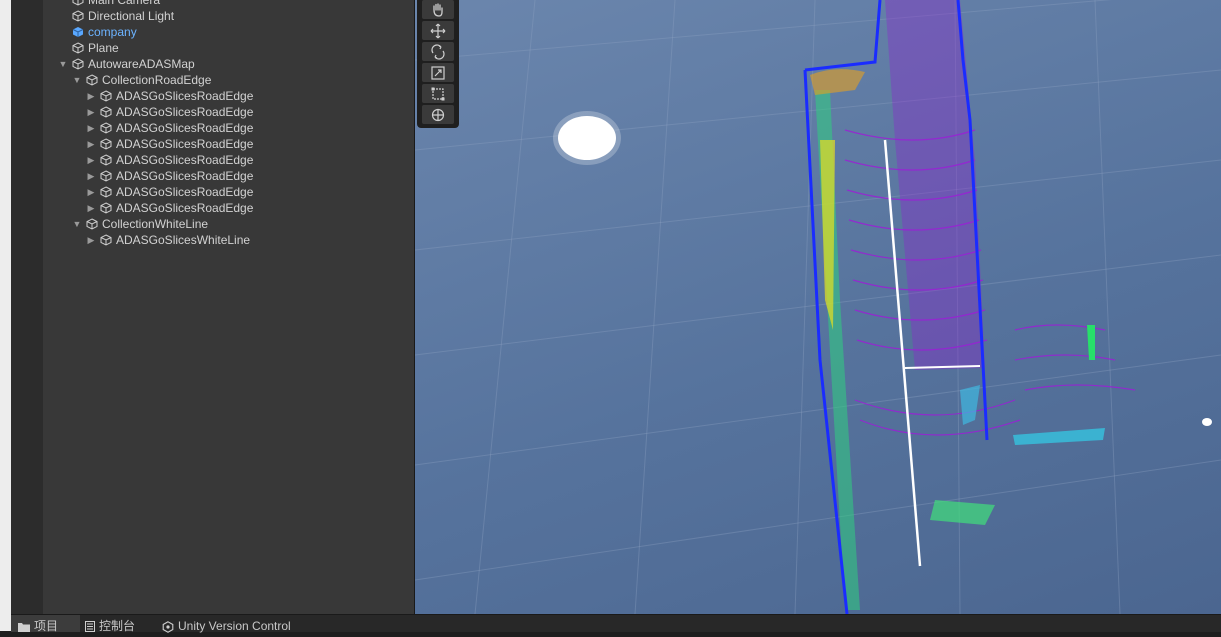  I want to click on hierarchy-item-label: company, so click(112, 32).